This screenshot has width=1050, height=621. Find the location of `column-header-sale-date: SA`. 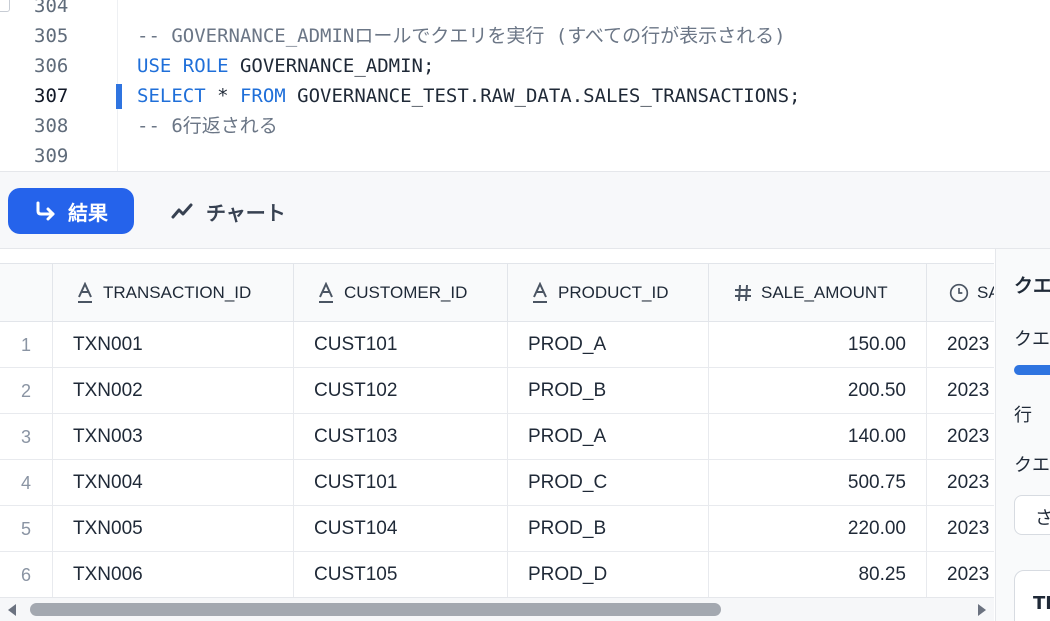

column-header-sale-date: SA is located at coordinates (960, 293).